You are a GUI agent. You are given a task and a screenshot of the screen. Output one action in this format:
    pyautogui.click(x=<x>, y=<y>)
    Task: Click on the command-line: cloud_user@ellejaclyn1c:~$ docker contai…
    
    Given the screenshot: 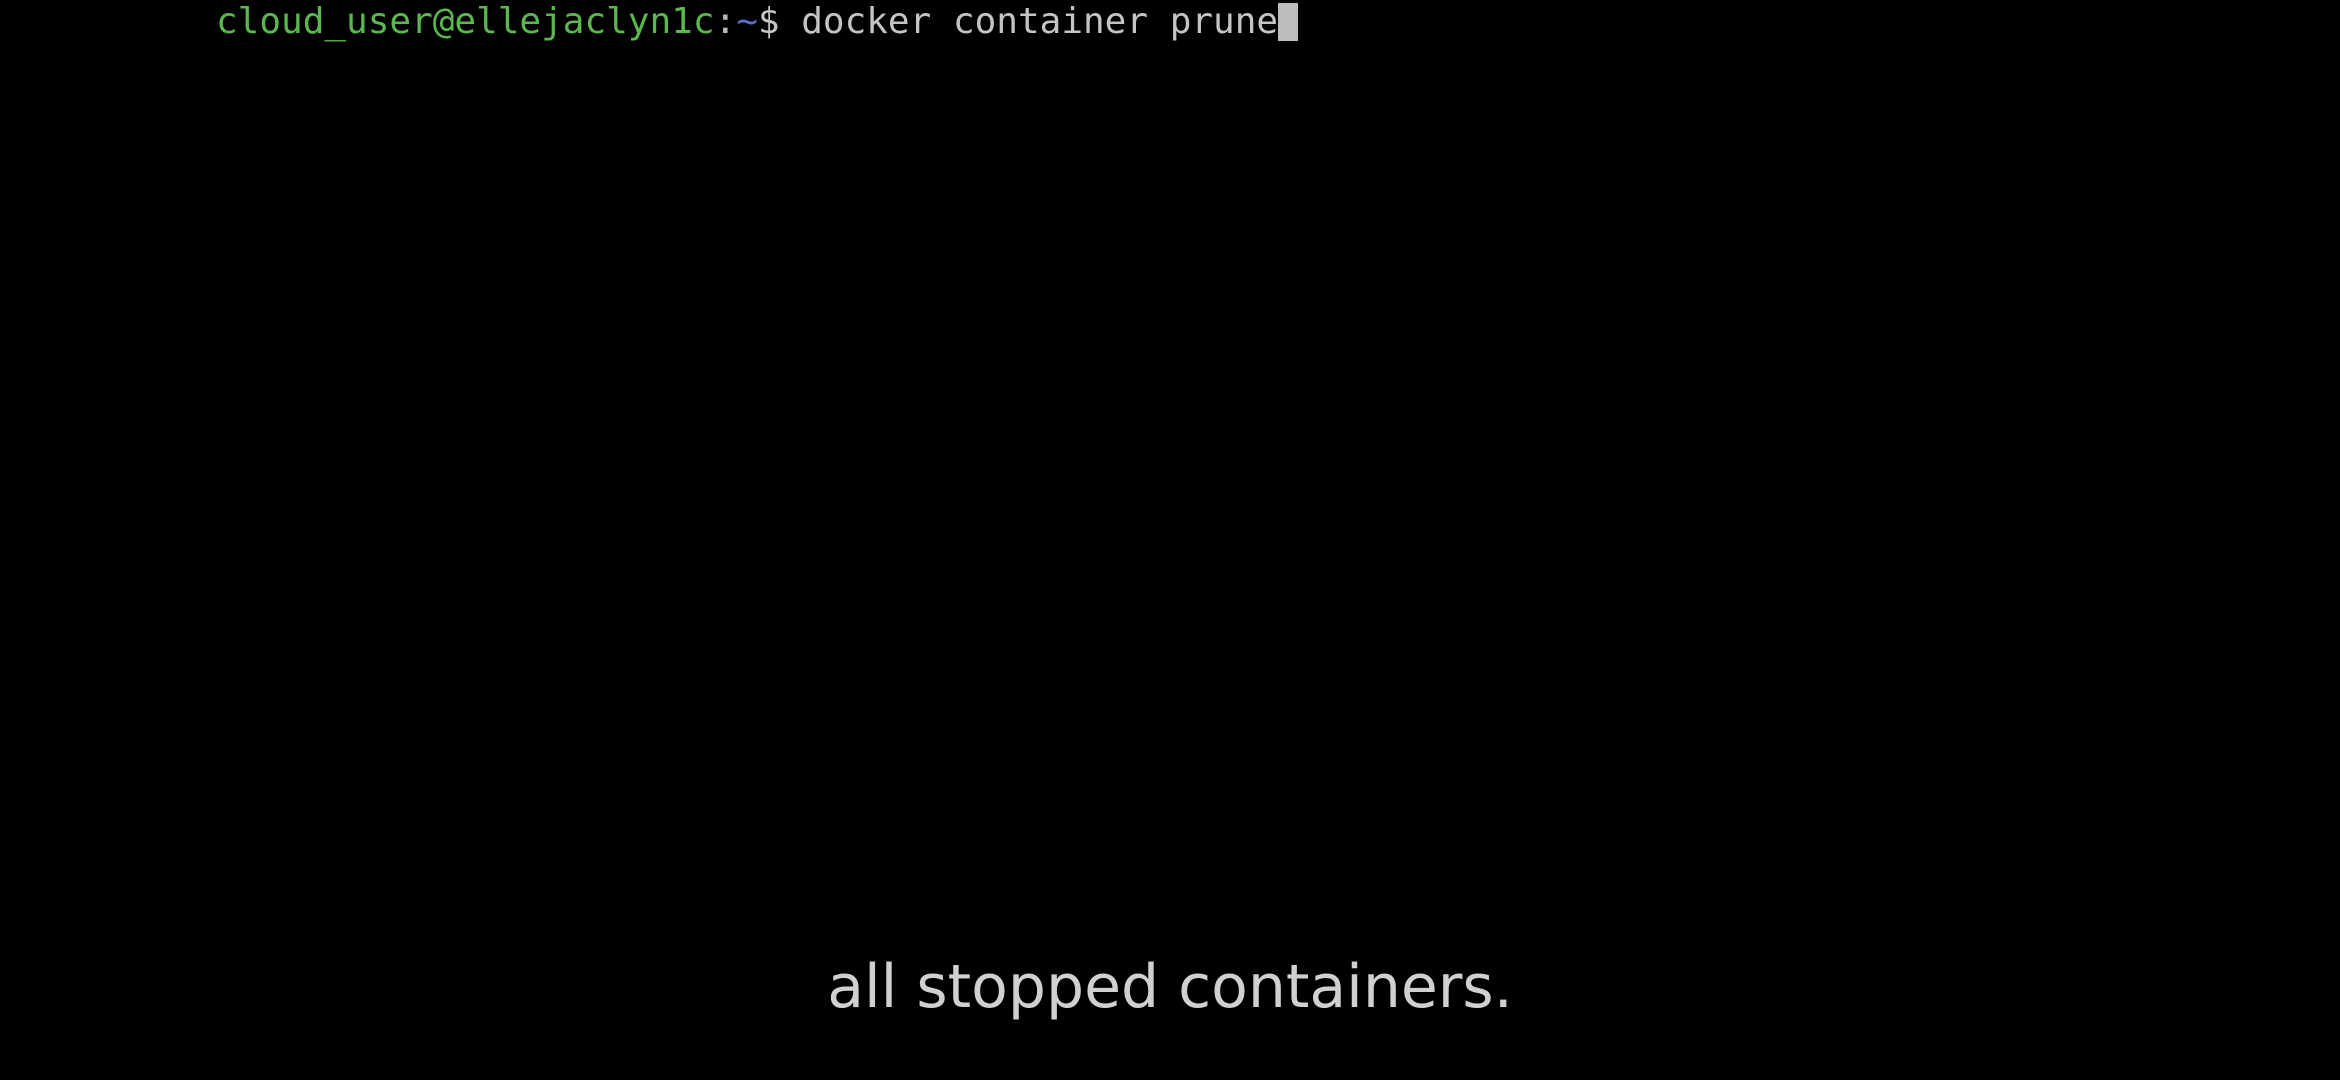 What is the action you would take?
    pyautogui.click(x=757, y=22)
    